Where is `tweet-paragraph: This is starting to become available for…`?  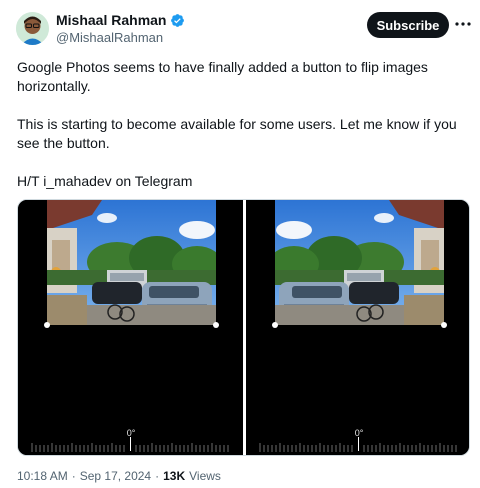
tweet-paragraph: This is starting to become available for… is located at coordinates (237, 133).